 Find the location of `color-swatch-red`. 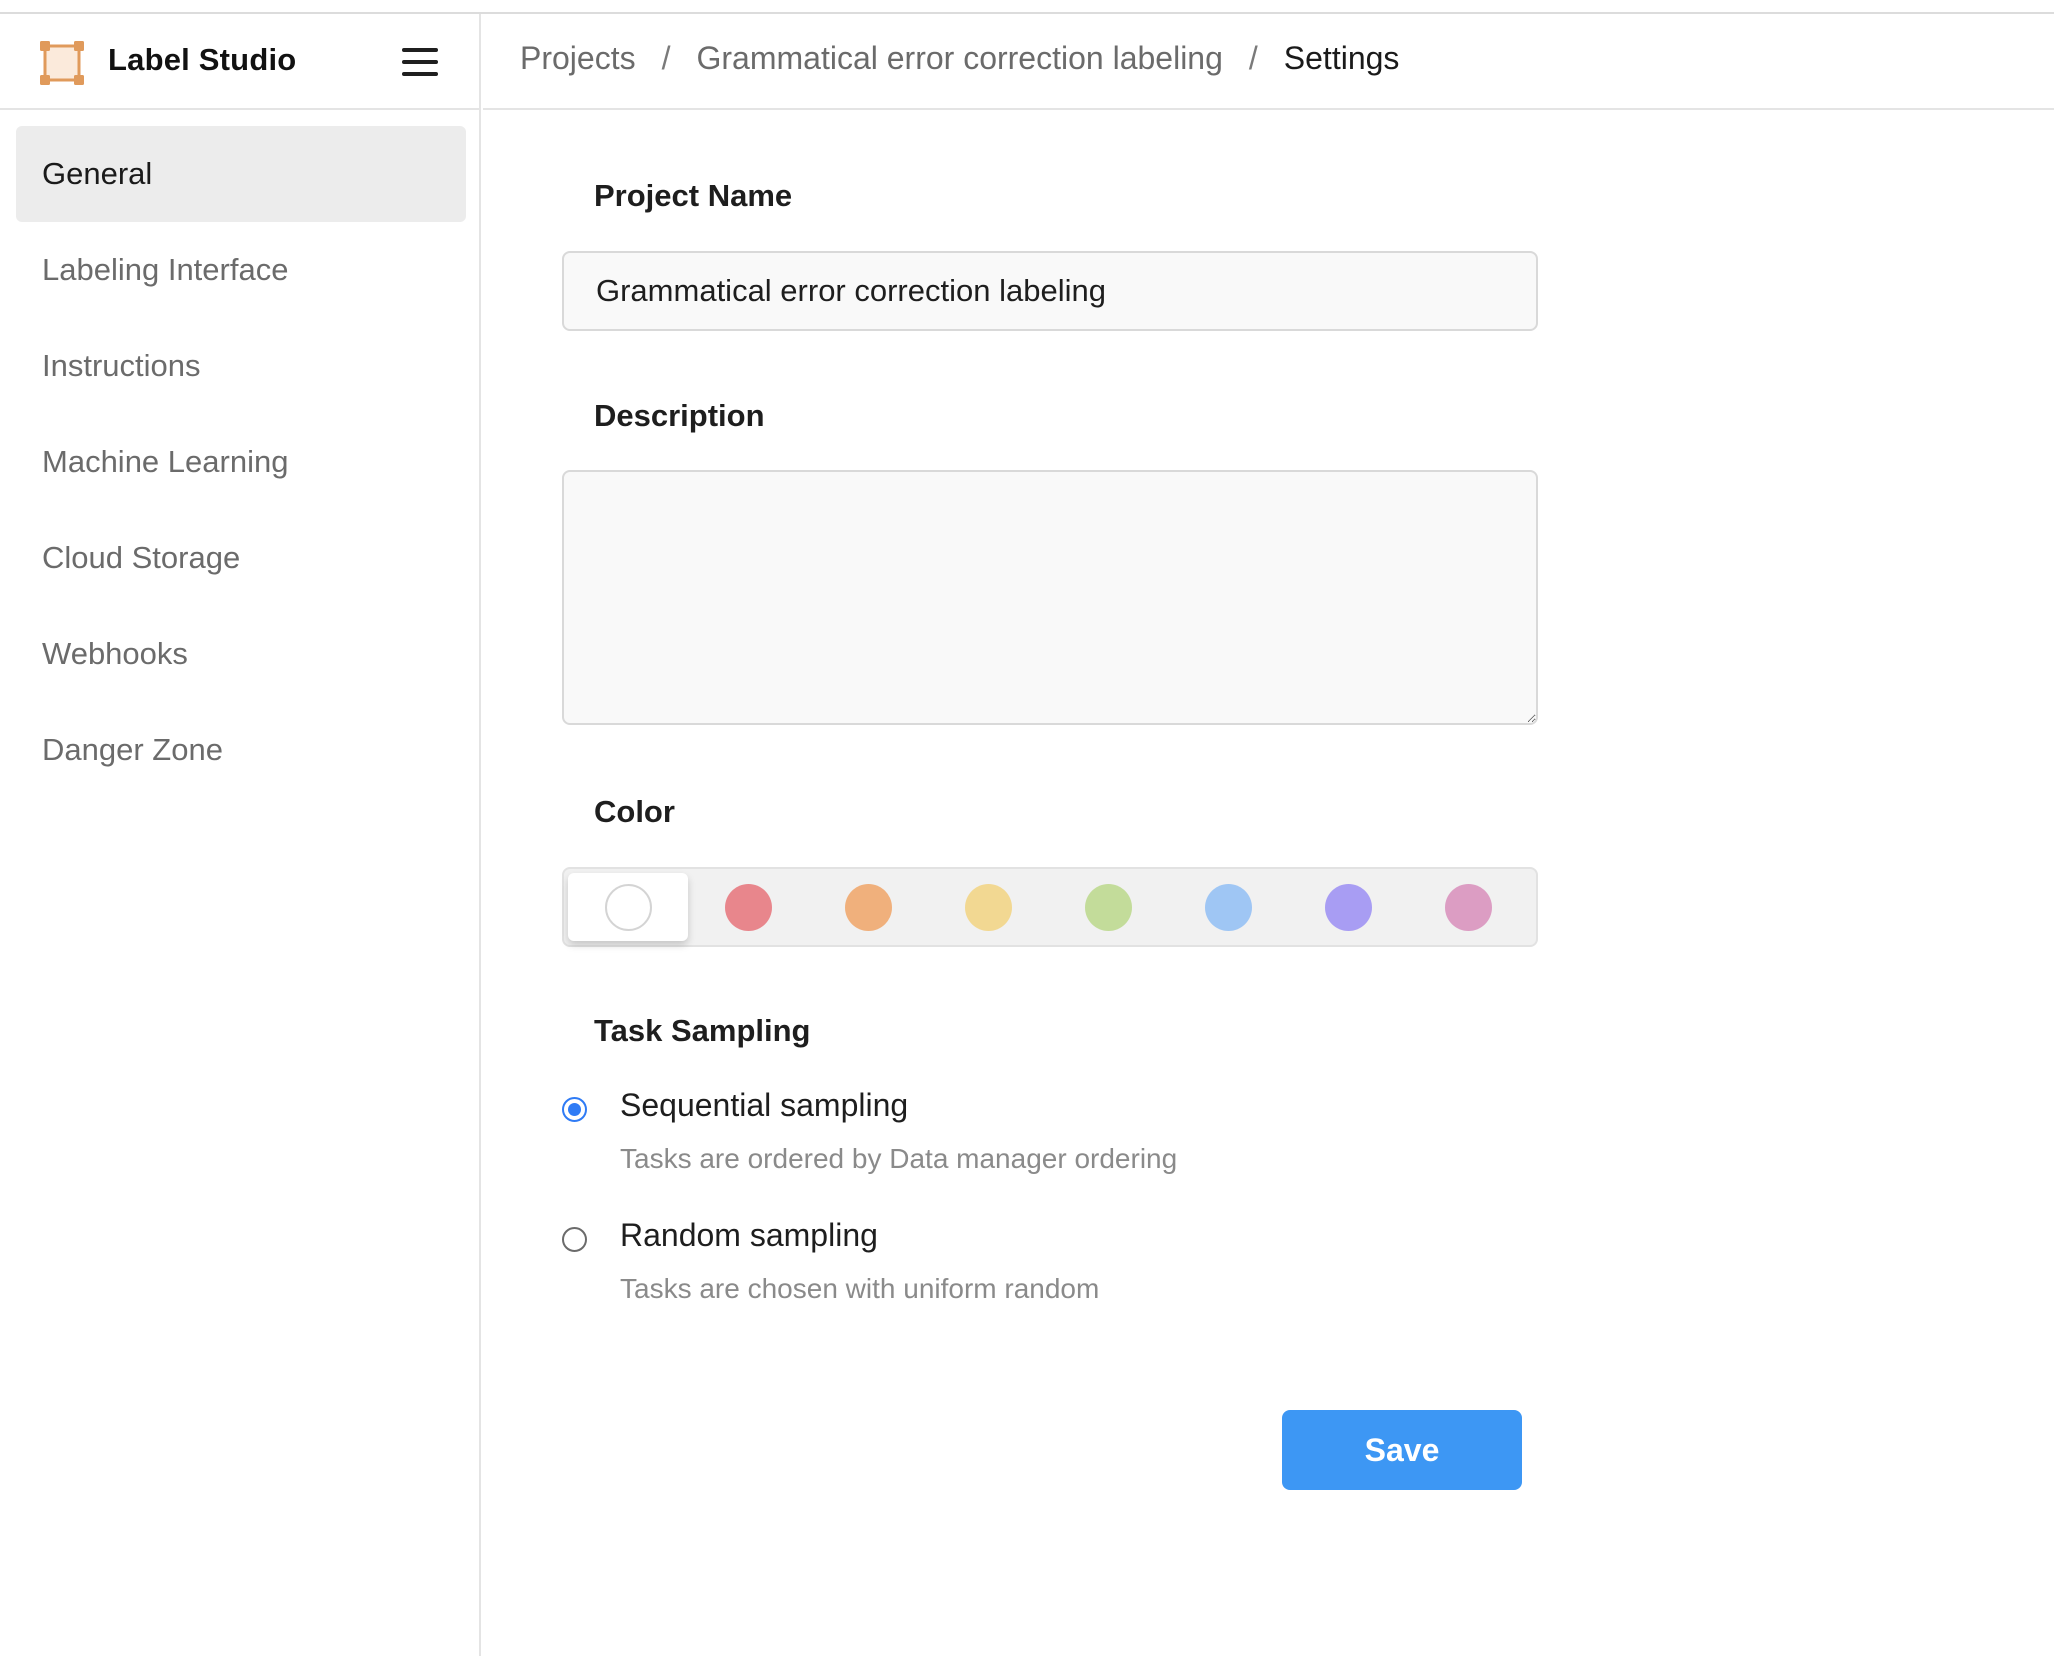

color-swatch-red is located at coordinates (748, 907).